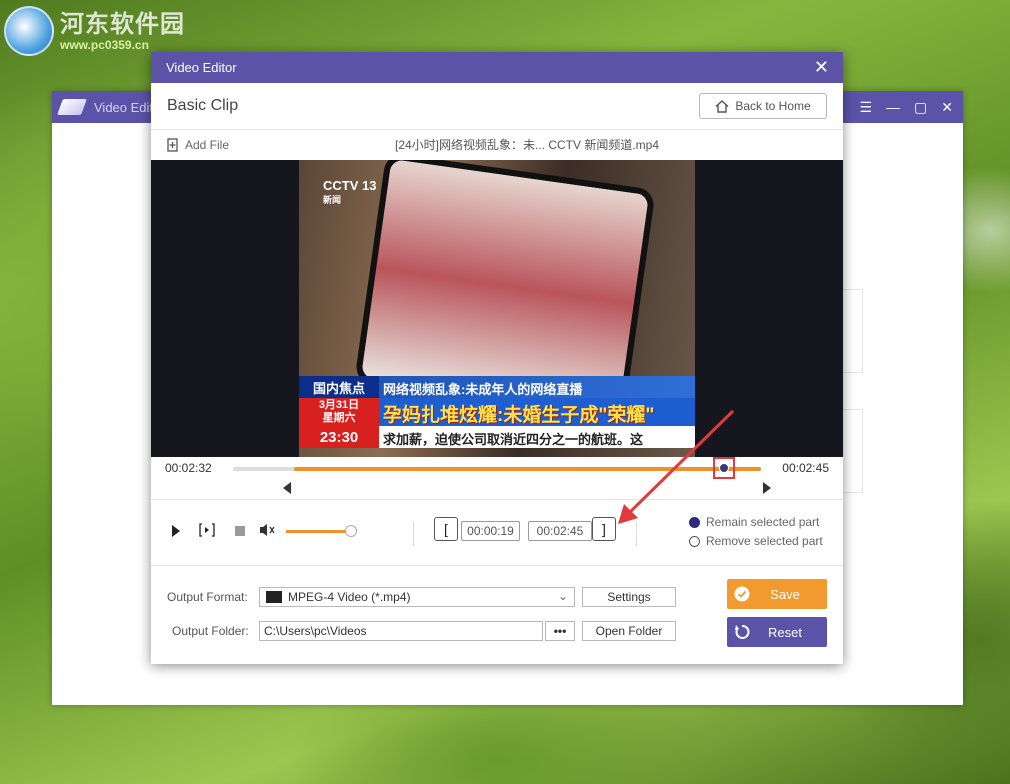 The width and height of the screenshot is (1010, 784). I want to click on remain-selected-label: Remain selected part, so click(763, 522).